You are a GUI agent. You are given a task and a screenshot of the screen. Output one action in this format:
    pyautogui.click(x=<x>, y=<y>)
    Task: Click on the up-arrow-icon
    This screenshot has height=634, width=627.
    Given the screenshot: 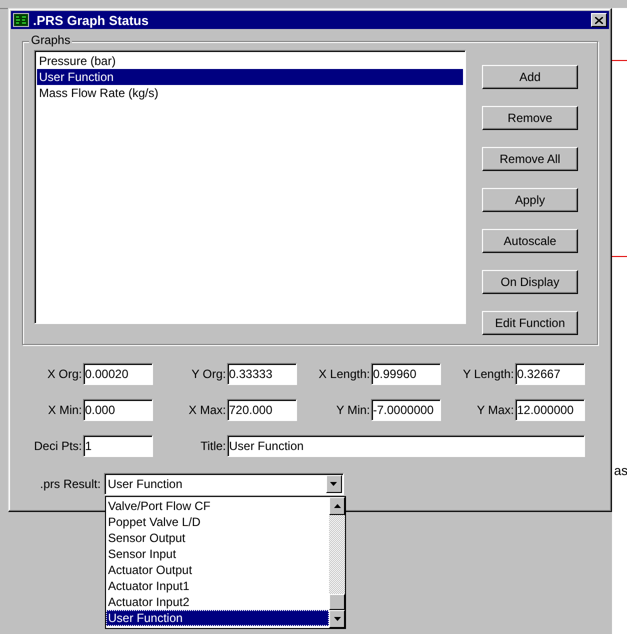 What is the action you would take?
    pyautogui.click(x=337, y=506)
    